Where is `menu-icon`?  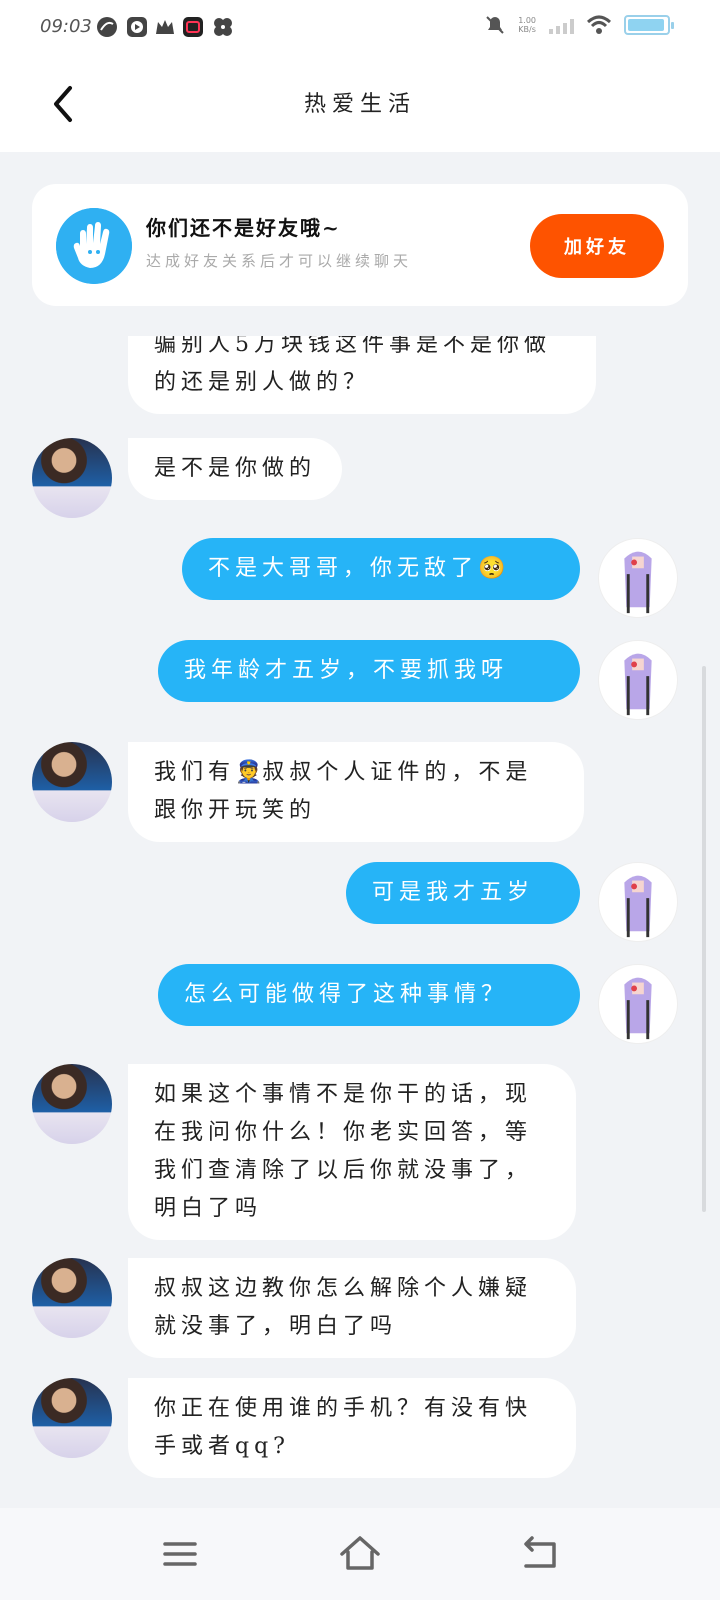 menu-icon is located at coordinates (180, 1554).